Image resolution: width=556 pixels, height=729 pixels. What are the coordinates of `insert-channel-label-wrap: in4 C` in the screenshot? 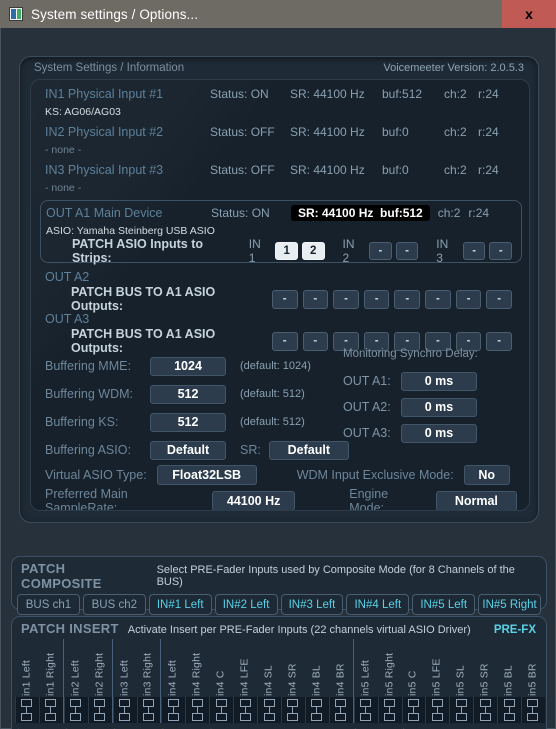 It's located at (221, 668).